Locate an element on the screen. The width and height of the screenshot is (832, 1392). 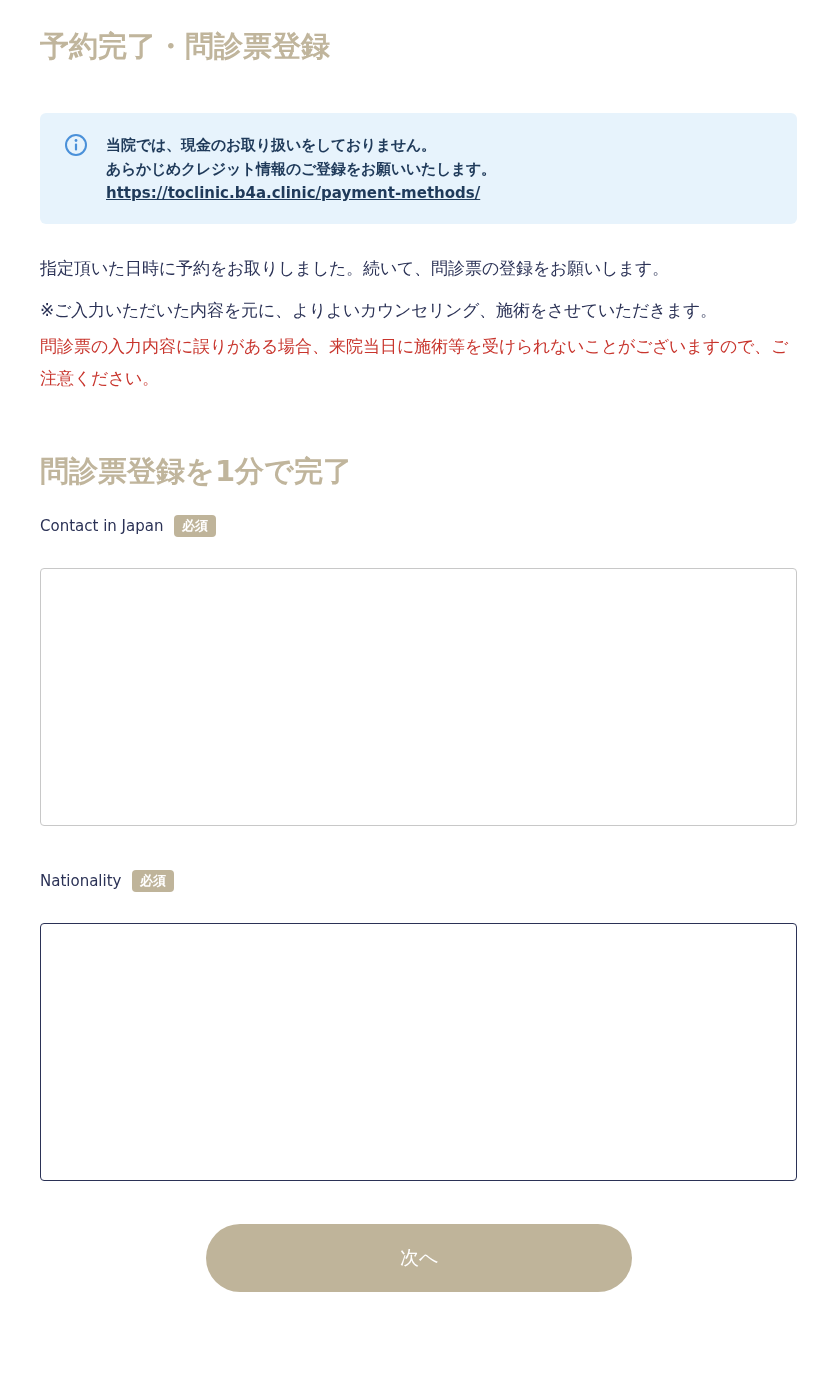
page-title: 予約完了・問診票登録 is located at coordinates (185, 46).